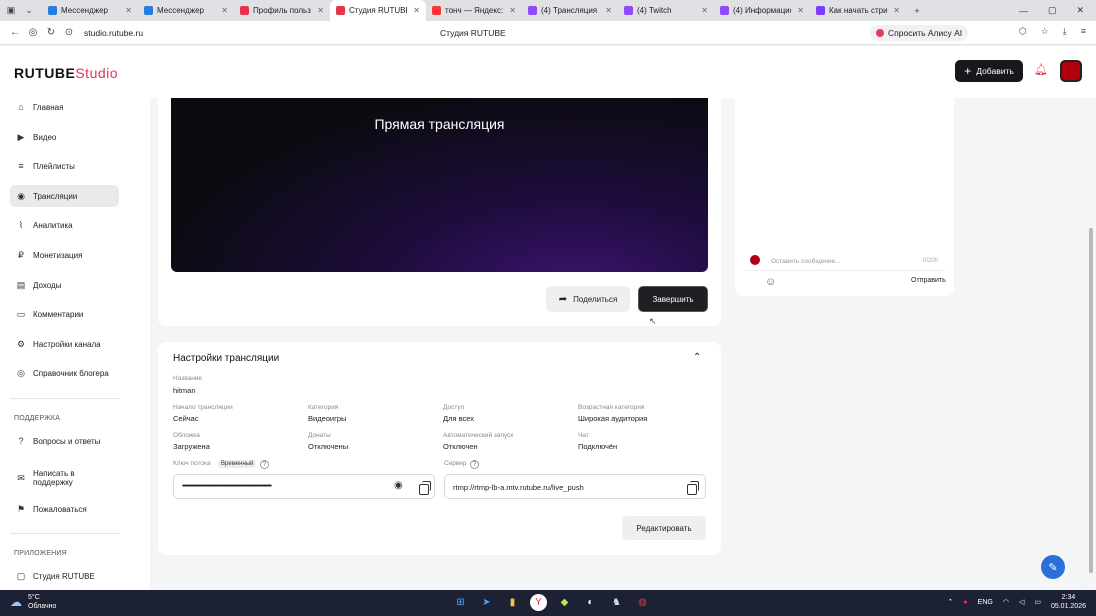 The image size is (1096, 616). What do you see at coordinates (1080, 10) in the screenshot?
I see `close-window-icon: ✕` at bounding box center [1080, 10].